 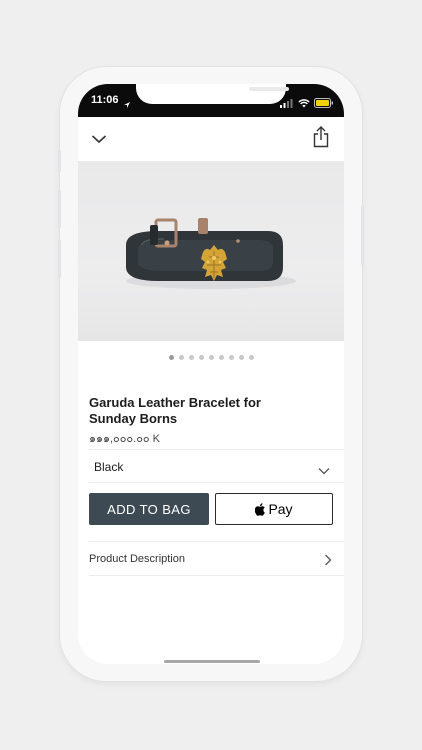 I want to click on wifi-icon, so click(x=304, y=104).